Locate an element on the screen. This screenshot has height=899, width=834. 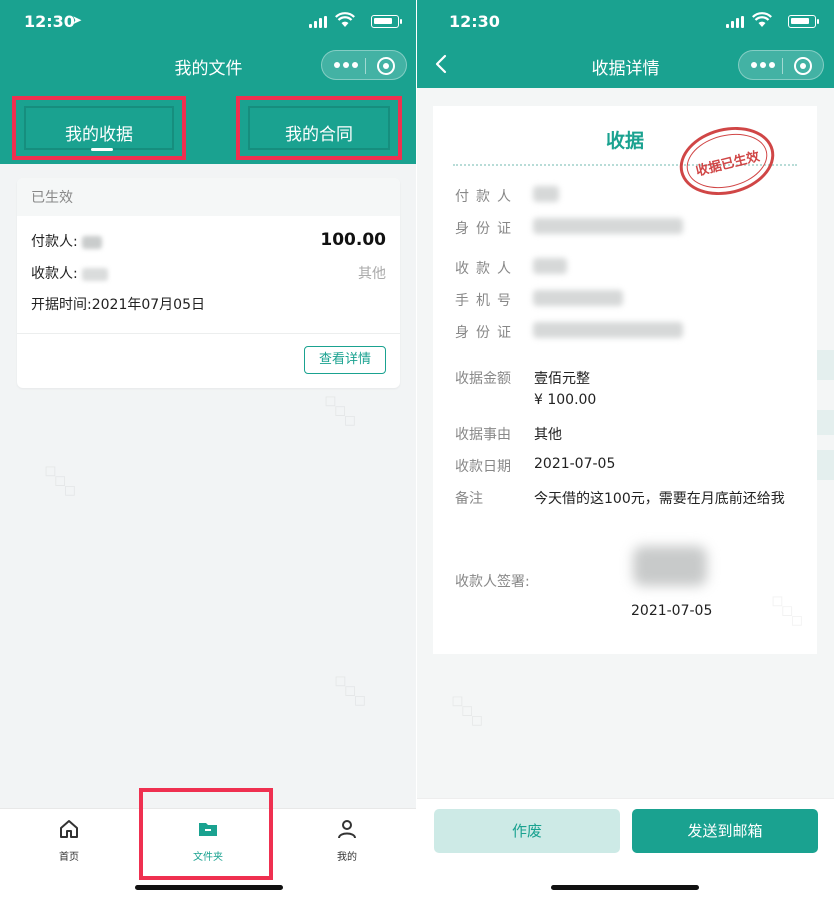
receipt-scalloped-edge is located at coordinates (625, 657).